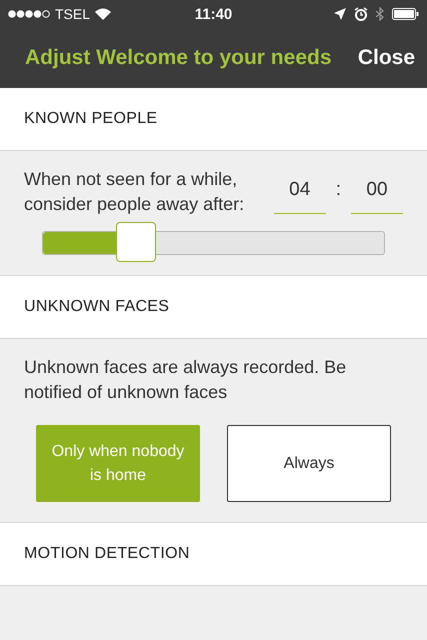 This screenshot has height=640, width=427. Describe the element at coordinates (406, 14) in the screenshot. I see `battery-icon` at that location.